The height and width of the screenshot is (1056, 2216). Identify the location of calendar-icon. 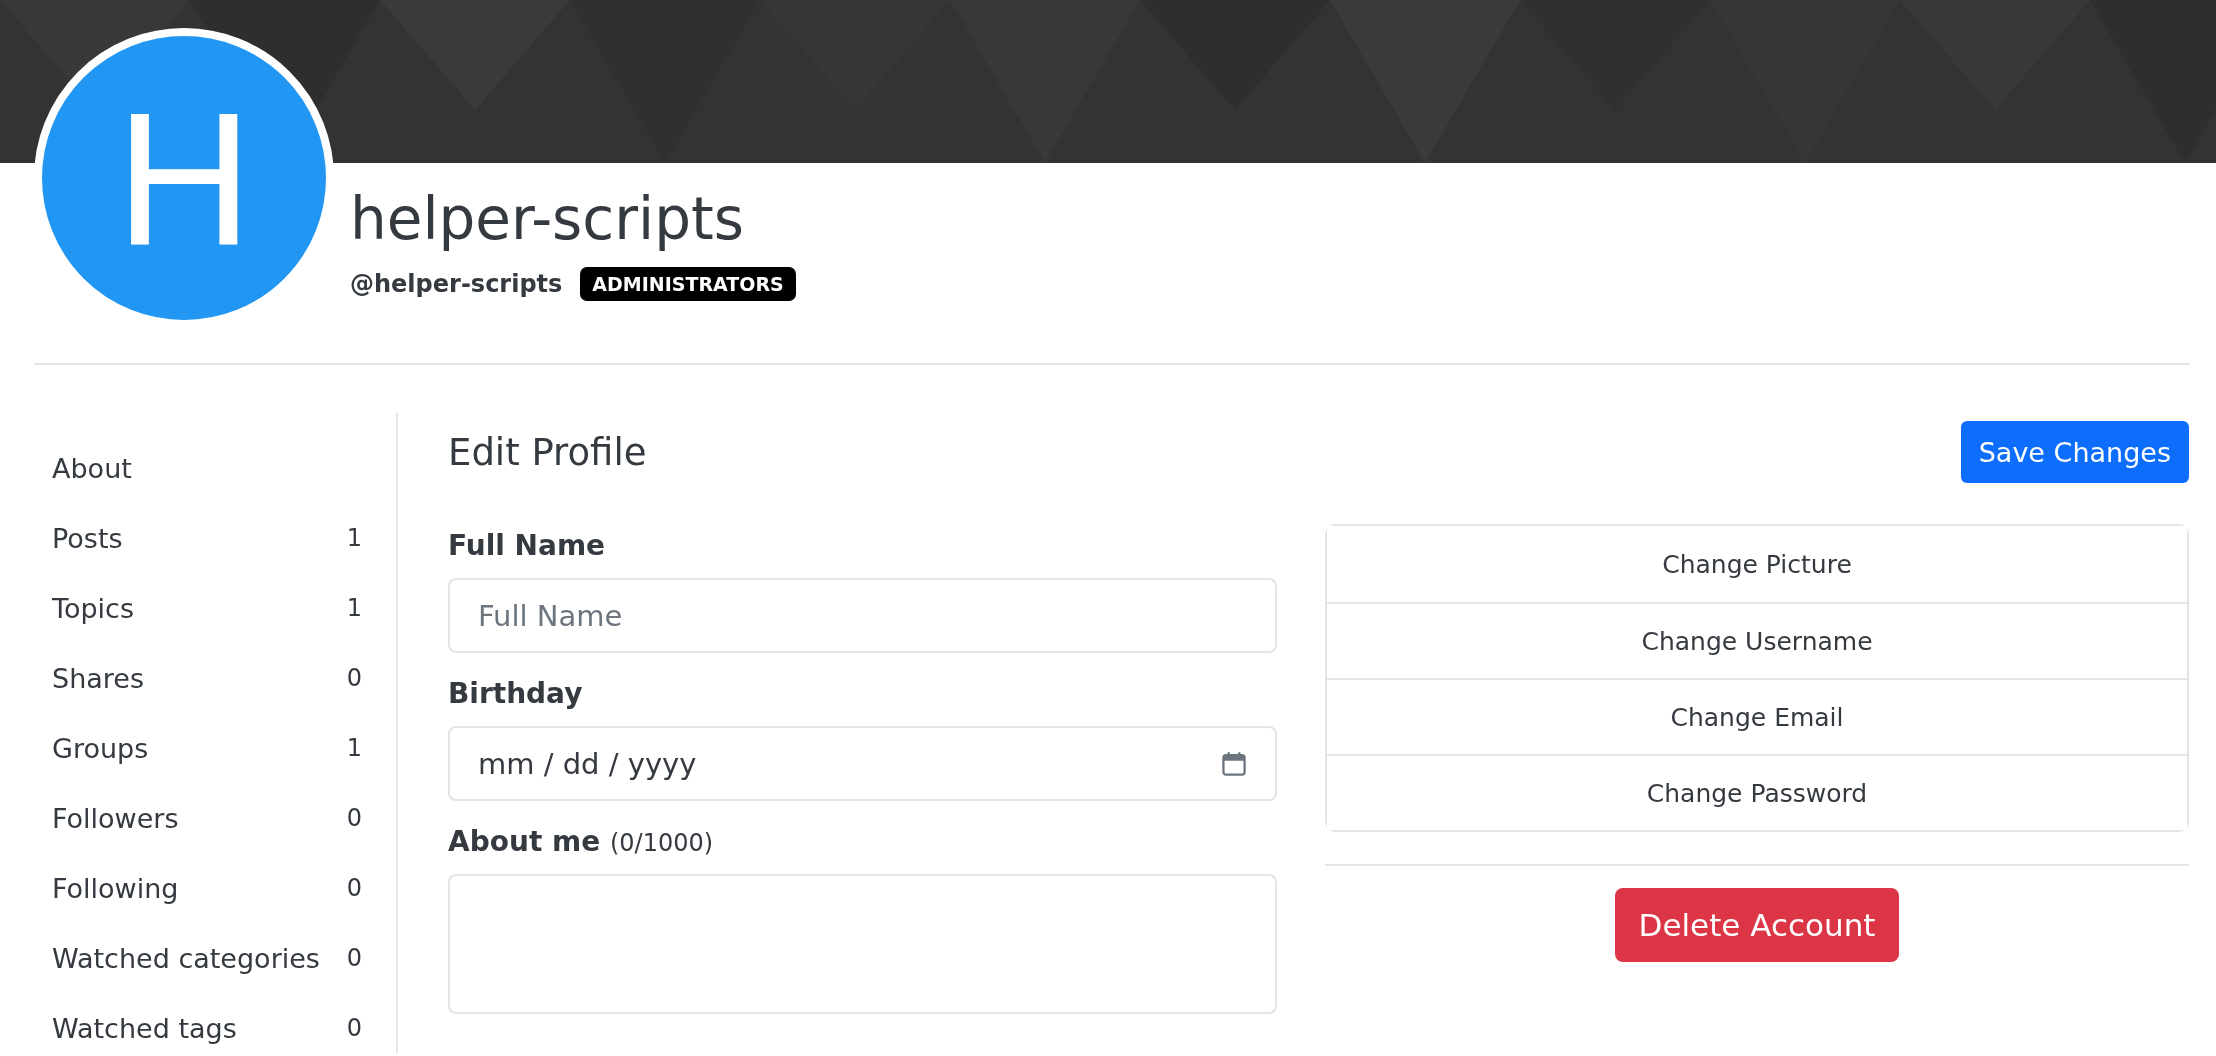
(1234, 763).